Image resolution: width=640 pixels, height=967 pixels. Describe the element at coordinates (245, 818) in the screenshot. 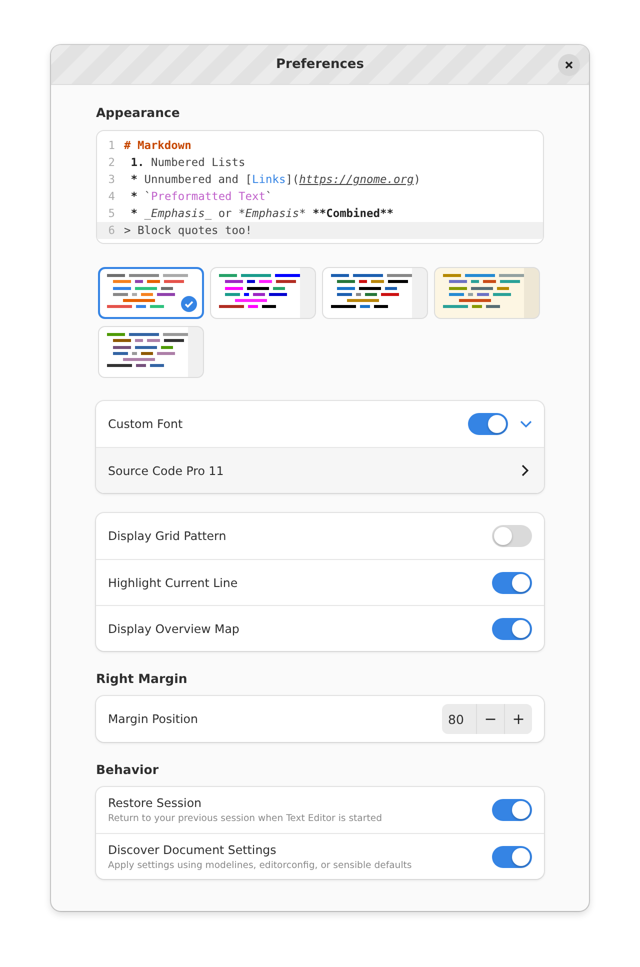

I see `row-subtitle: Return to your previous session when Text Editor is started` at that location.